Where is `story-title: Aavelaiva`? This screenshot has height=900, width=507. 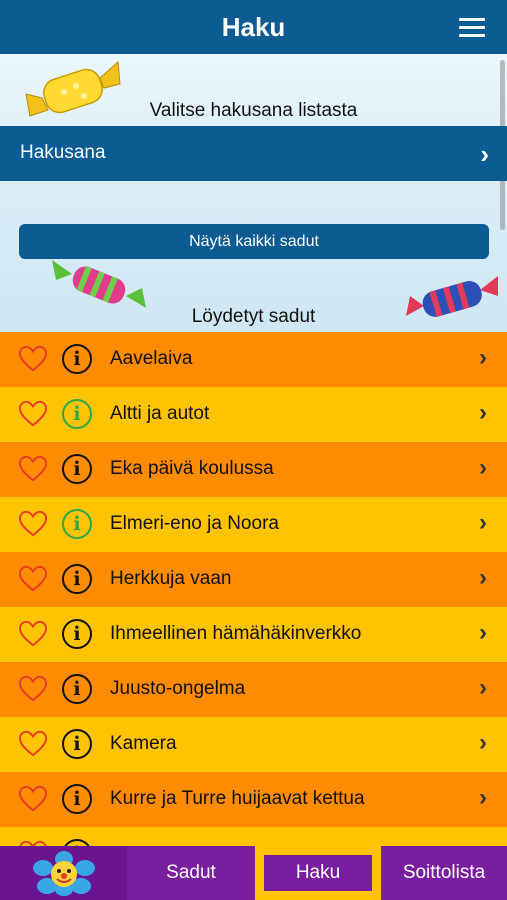 story-title: Aavelaiva is located at coordinates (151, 358).